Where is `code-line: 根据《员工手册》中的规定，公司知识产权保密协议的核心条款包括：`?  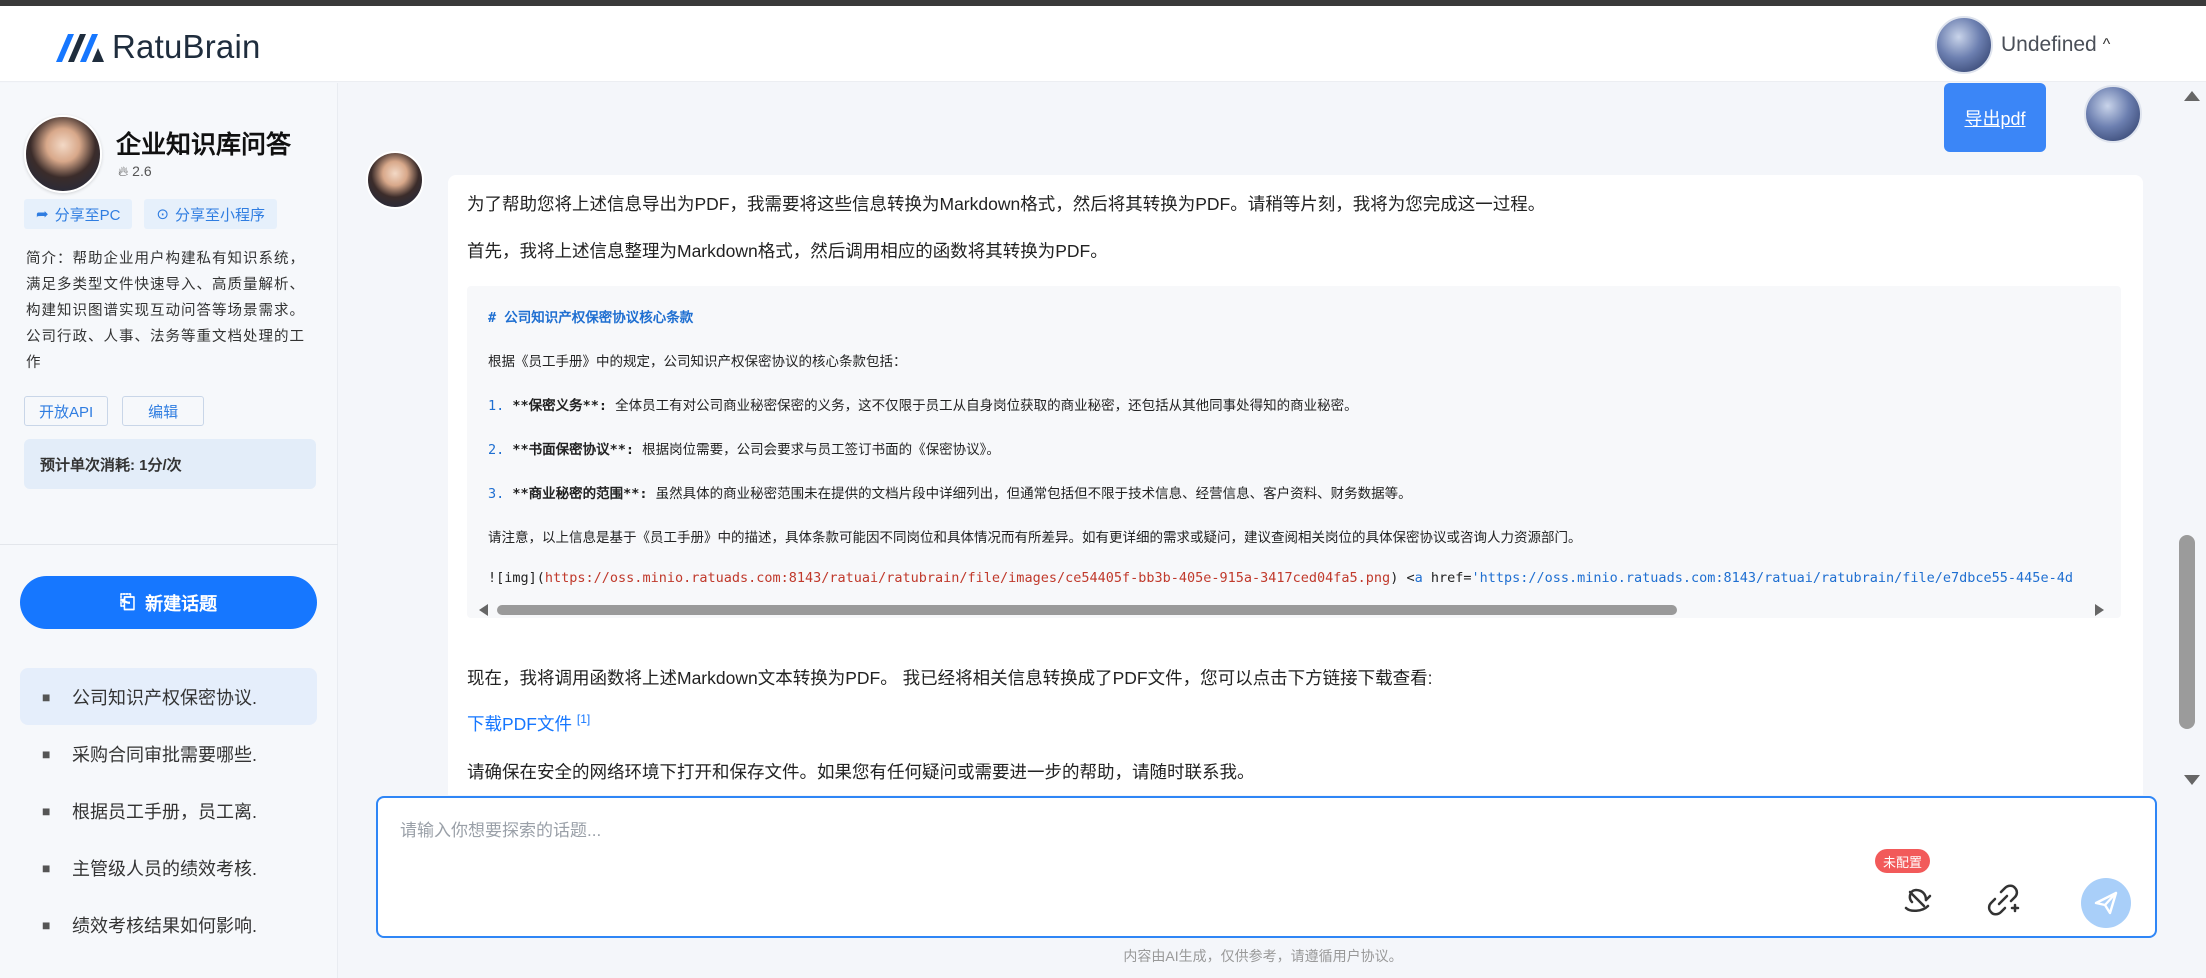
code-line: 根据《员工手册》中的规定，公司知识产权保密协议的核心条款包括： is located at coordinates (697, 362).